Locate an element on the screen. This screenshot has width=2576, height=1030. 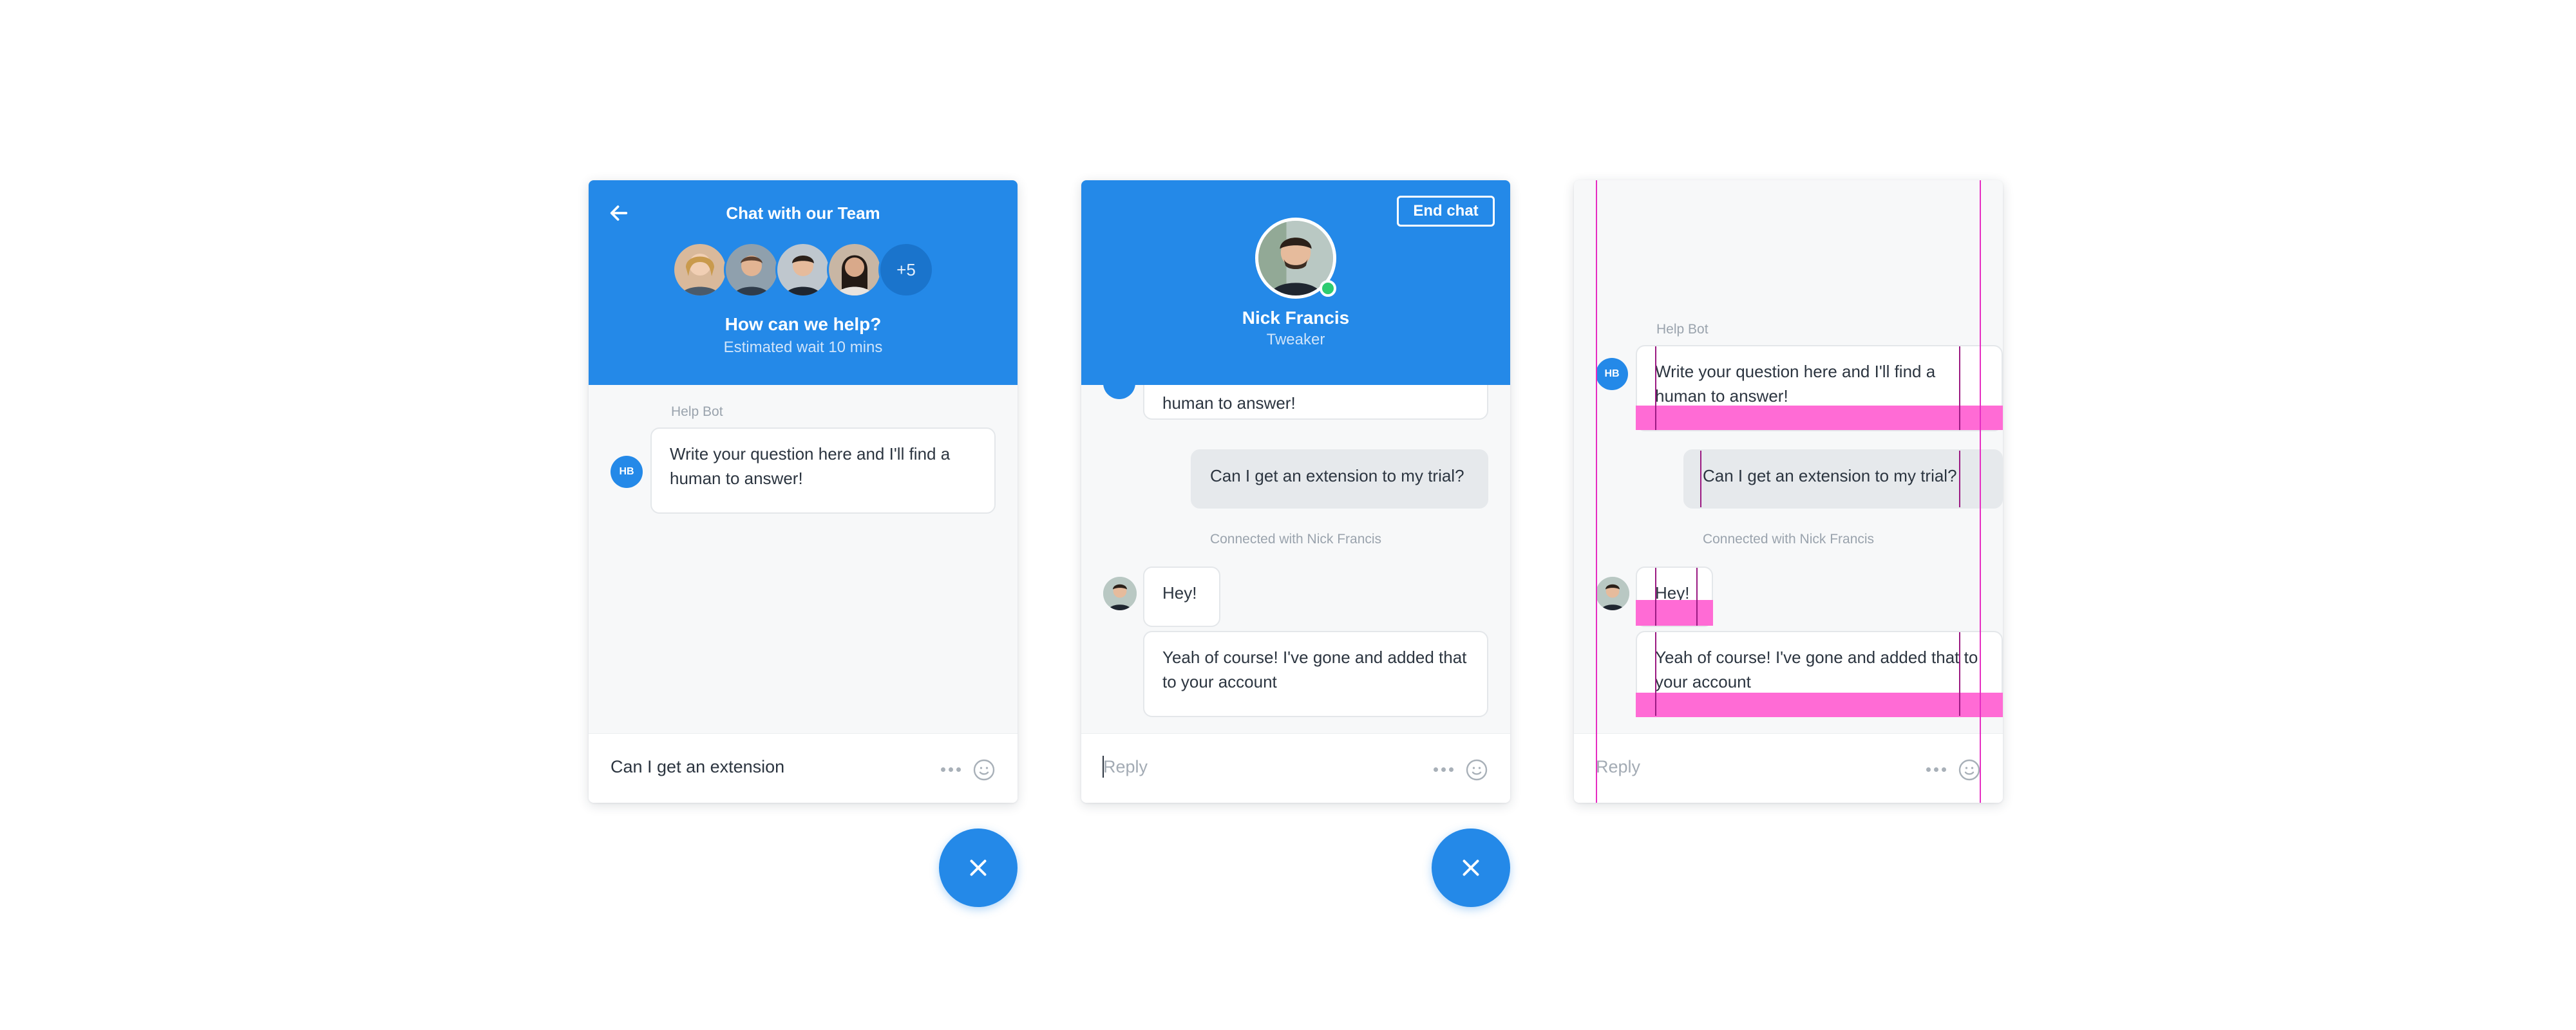
team-avatars: +5 is located at coordinates (804, 269).